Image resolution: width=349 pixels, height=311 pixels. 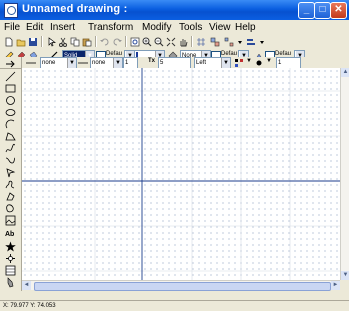 What do you see at coordinates (174, 10) in the screenshot?
I see `title-bar: Unnamed drawing : _ □ ✕` at bounding box center [174, 10].